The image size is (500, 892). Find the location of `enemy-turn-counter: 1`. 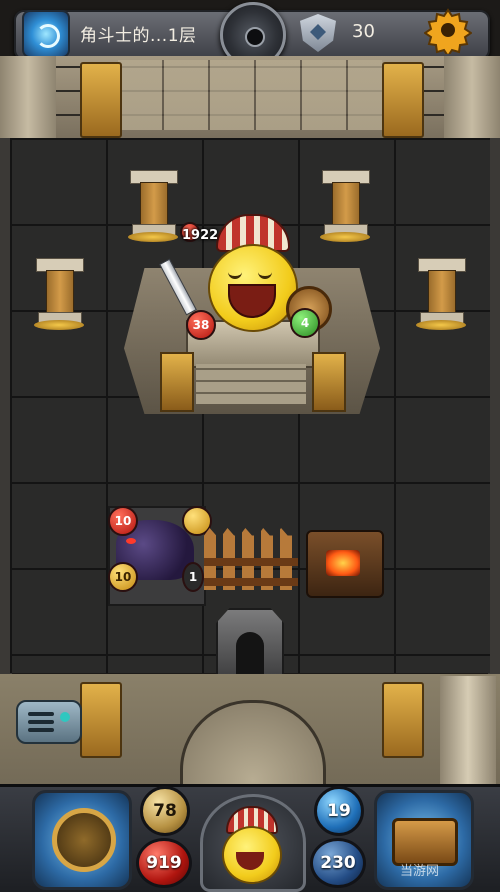

enemy-turn-counter: 1 is located at coordinates (193, 577).